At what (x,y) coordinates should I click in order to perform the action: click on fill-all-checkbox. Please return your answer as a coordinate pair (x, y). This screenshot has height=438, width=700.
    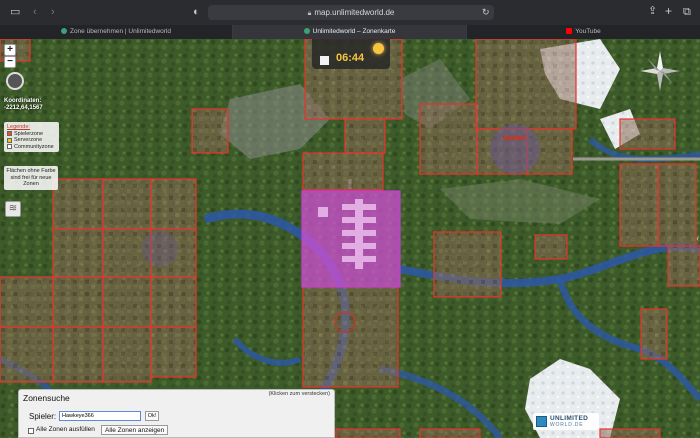
    Looking at the image, I should click on (31, 431).